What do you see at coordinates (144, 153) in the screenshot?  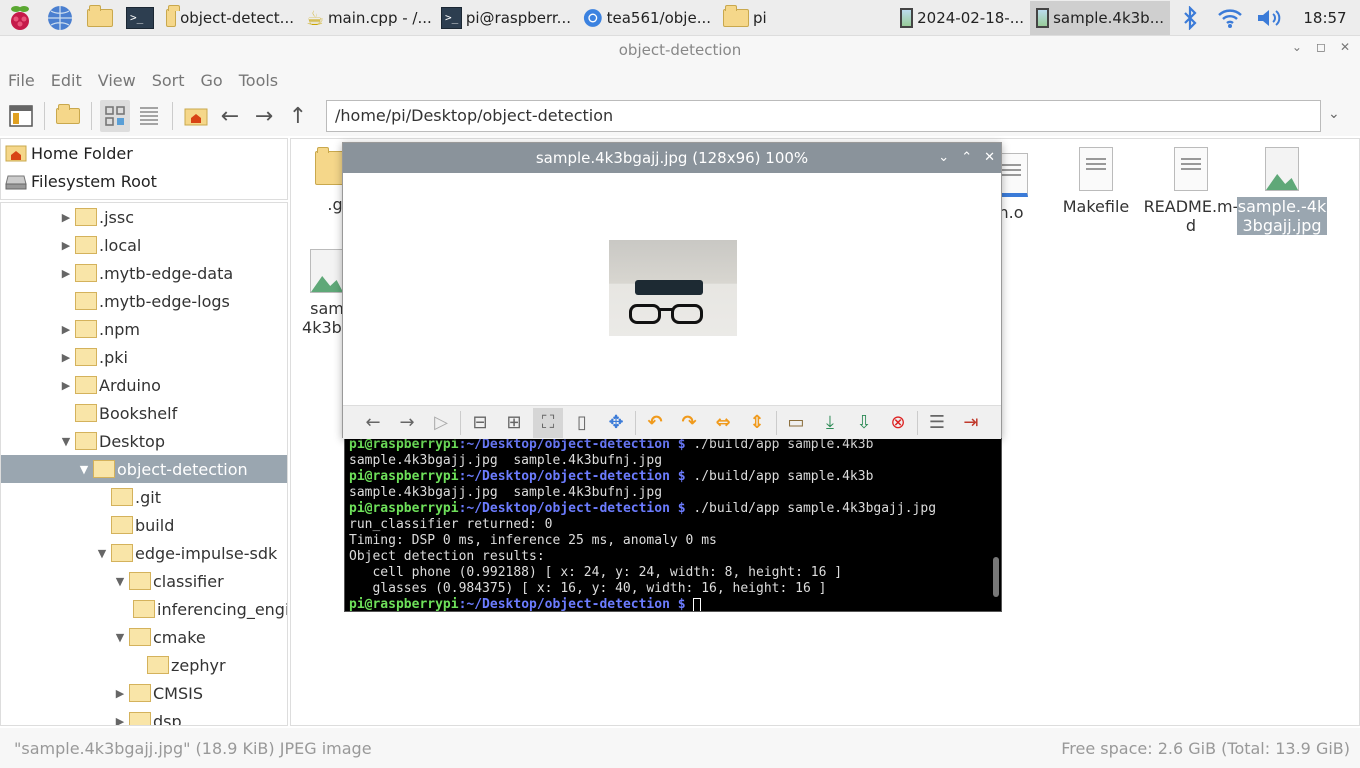 I see `place-home-folder: Home Folder` at bounding box center [144, 153].